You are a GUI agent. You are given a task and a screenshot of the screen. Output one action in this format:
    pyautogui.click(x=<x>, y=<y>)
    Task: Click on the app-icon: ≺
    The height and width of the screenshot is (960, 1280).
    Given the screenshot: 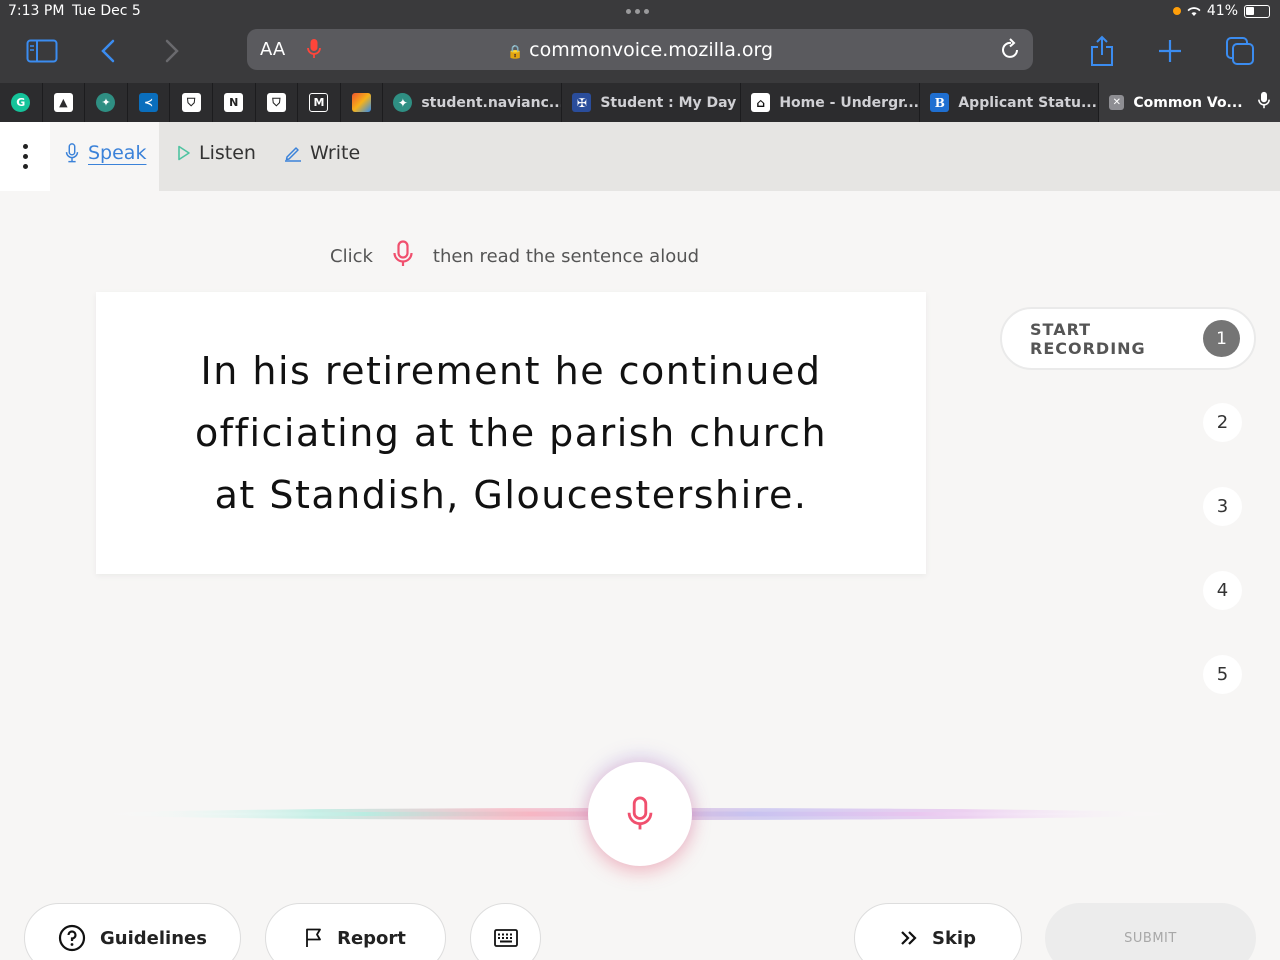 What is the action you would take?
    pyautogui.click(x=149, y=102)
    